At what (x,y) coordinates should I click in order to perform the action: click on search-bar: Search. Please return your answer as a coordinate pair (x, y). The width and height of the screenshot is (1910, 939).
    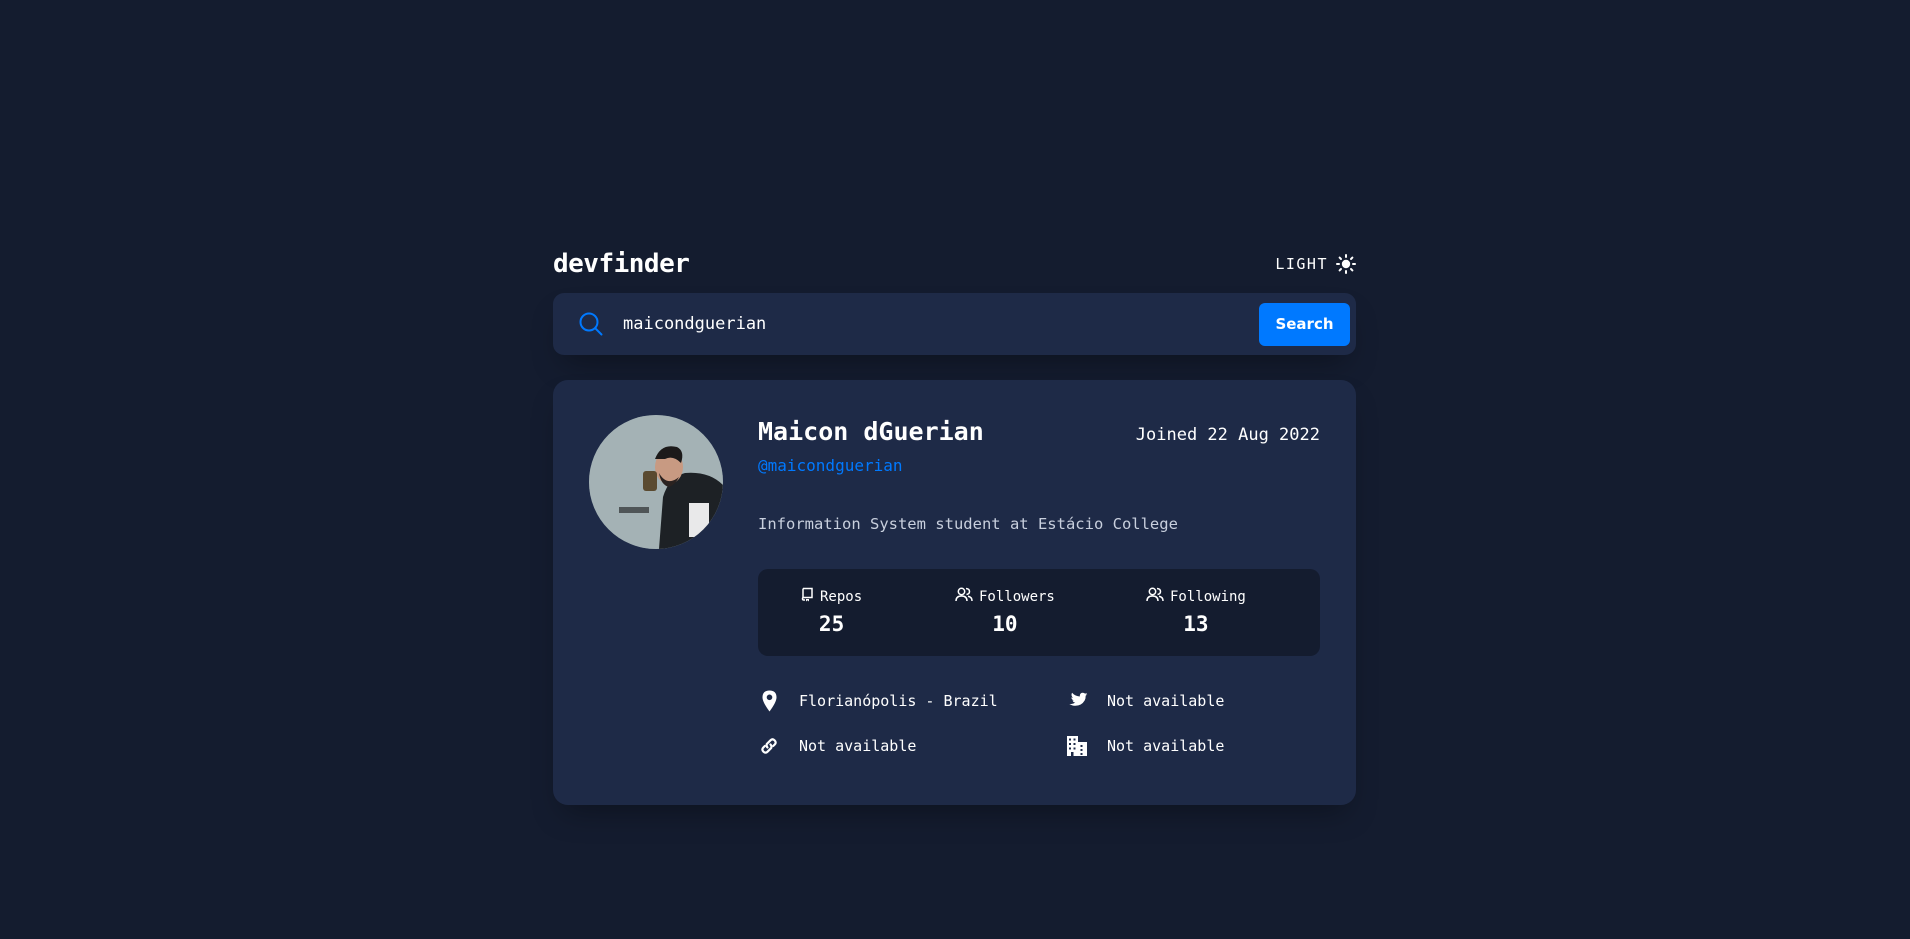
    Looking at the image, I should click on (954, 324).